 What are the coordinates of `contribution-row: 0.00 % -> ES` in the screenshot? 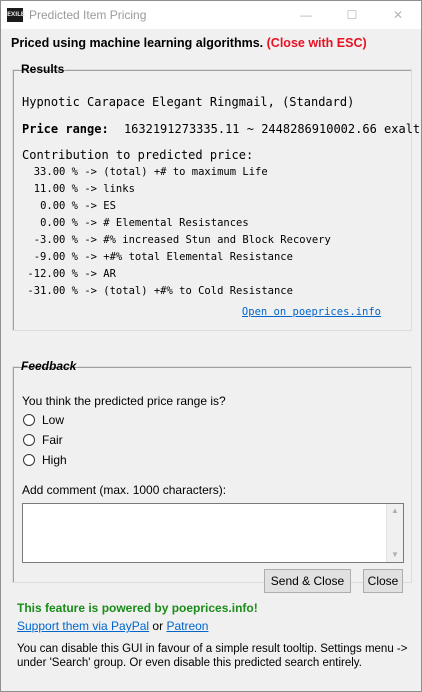 It's located at (176, 206).